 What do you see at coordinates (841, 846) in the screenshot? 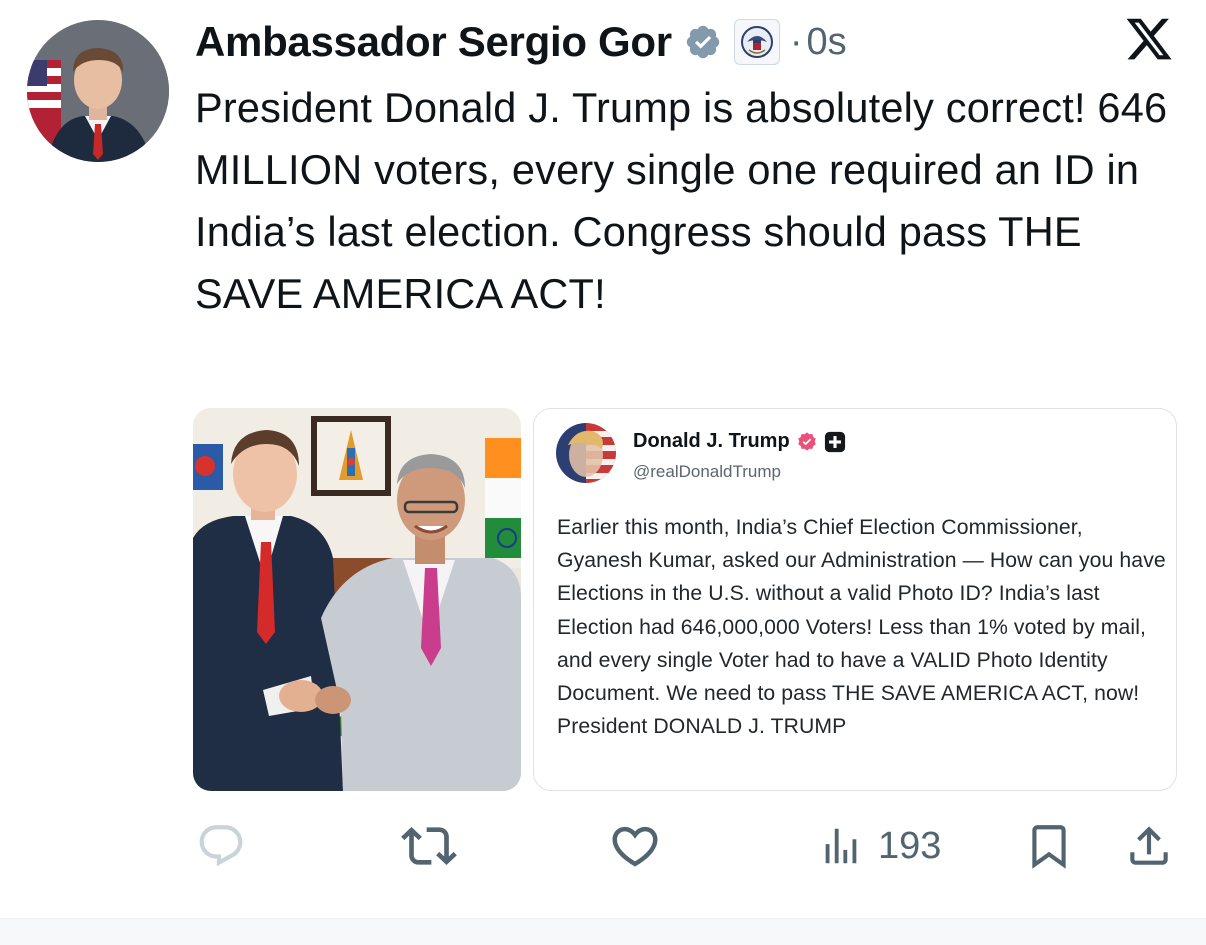
I see `views-bar-chart-icon` at bounding box center [841, 846].